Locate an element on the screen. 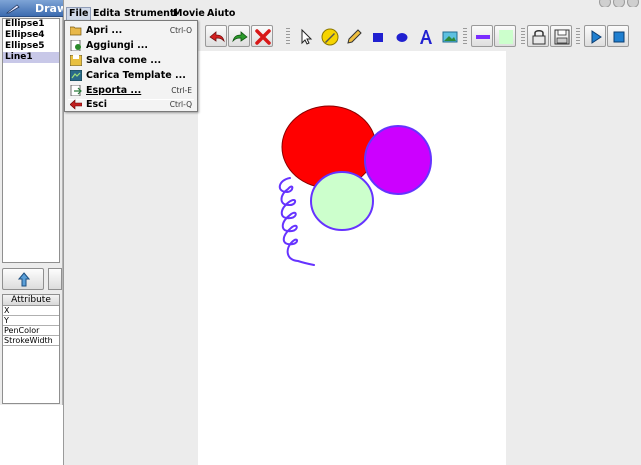 The image size is (641, 465). shape-ellipse4 is located at coordinates (398, 160).